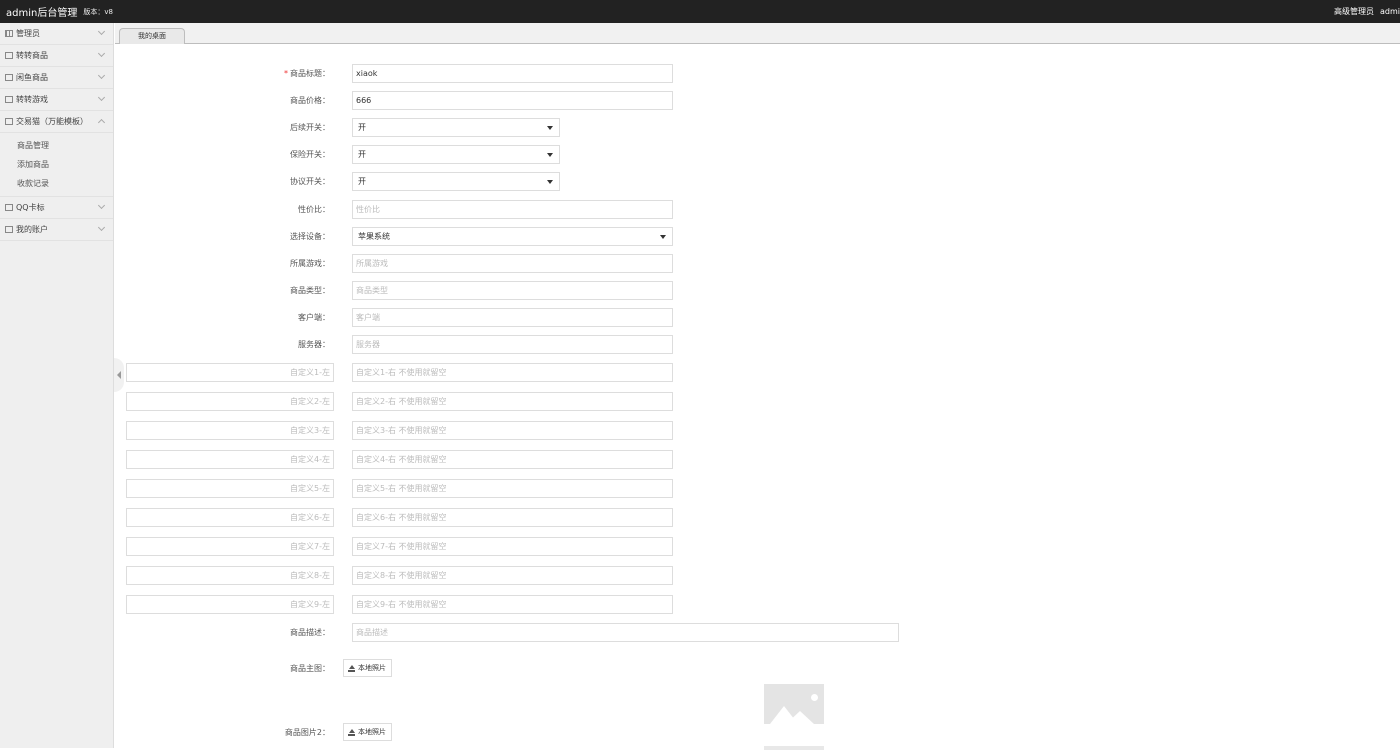 Image resolution: width=1400 pixels, height=750 pixels. Describe the element at coordinates (456, 127) in the screenshot. I see `followup-select: 开` at that location.